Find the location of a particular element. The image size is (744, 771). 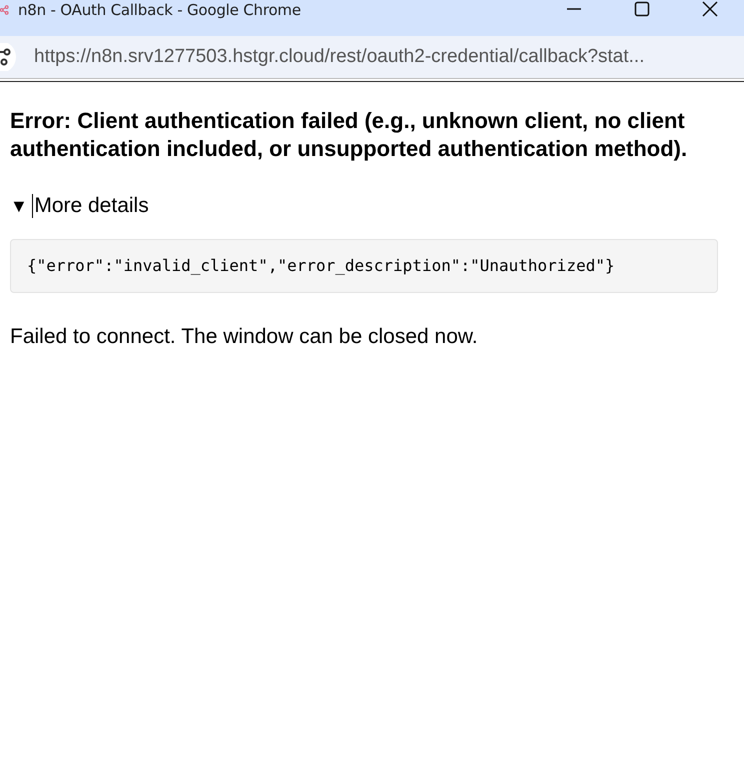

code-block: {"error":"invalid_client","error_description":"Unauthorized"} is located at coordinates (364, 266).